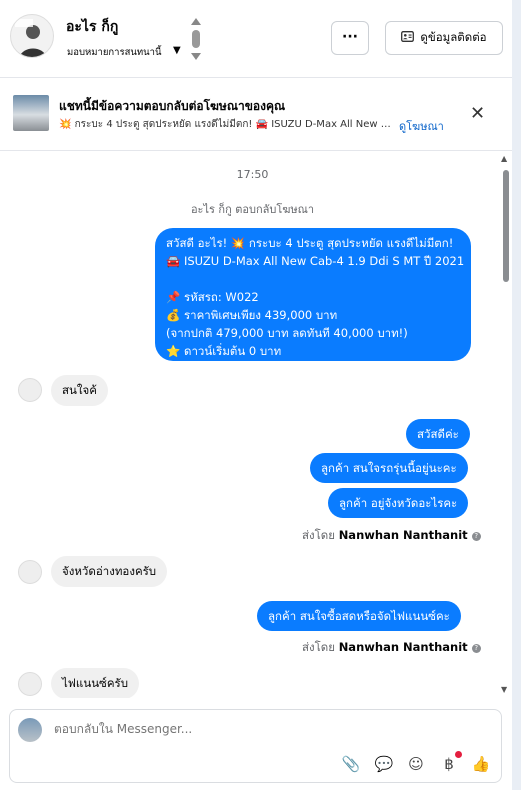 The image size is (521, 790). I want to click on assign-conversation-dropdown: มอบหมายการสนทนานี้, so click(114, 52).